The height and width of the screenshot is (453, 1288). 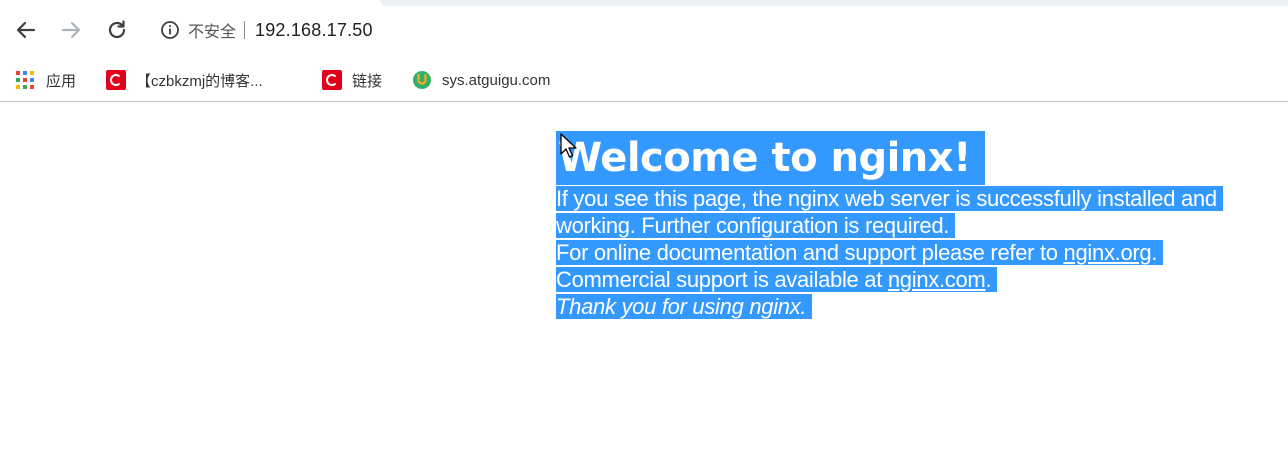 I want to click on bookmark-apps: 应用, so click(x=46, y=80).